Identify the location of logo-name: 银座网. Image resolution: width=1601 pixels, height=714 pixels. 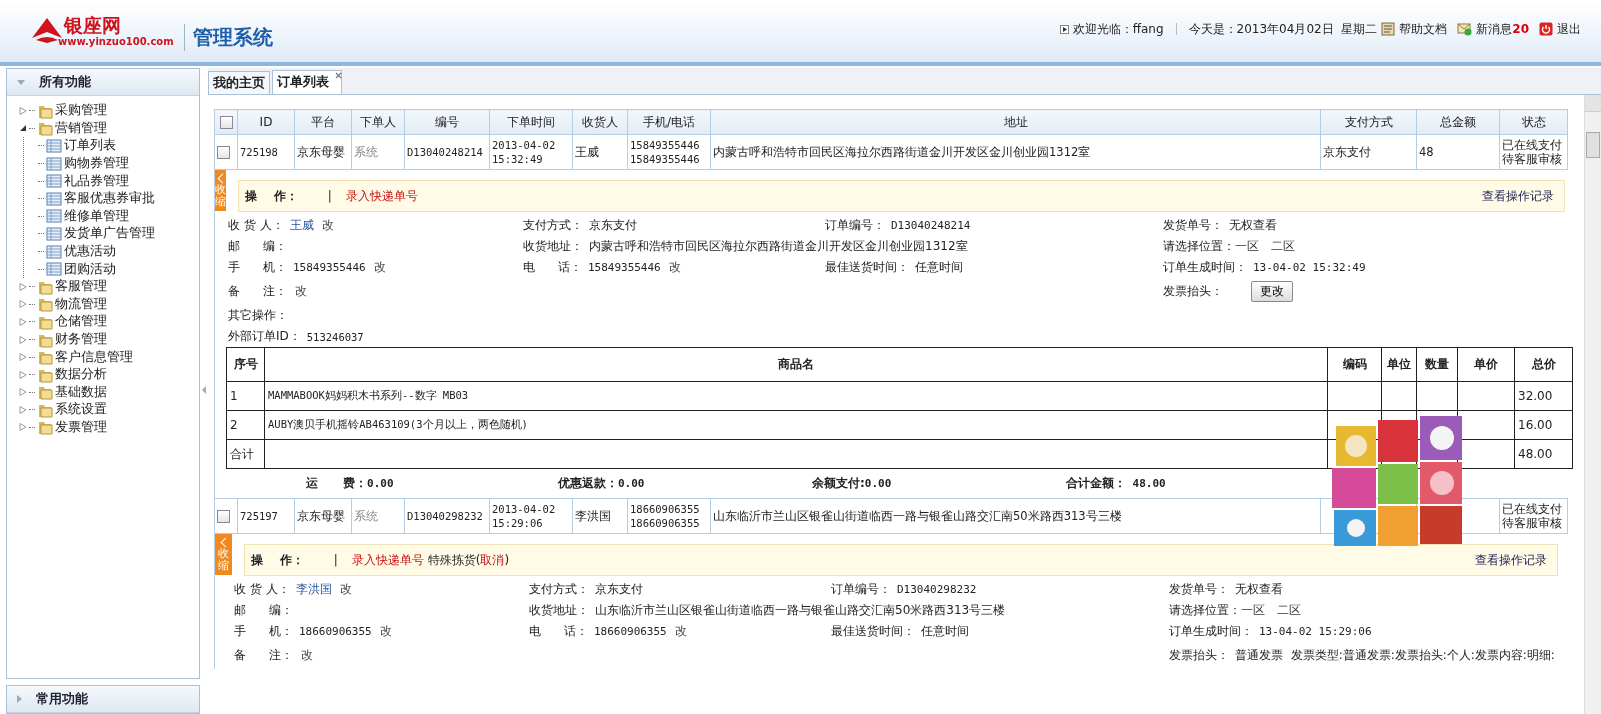
(93, 25).